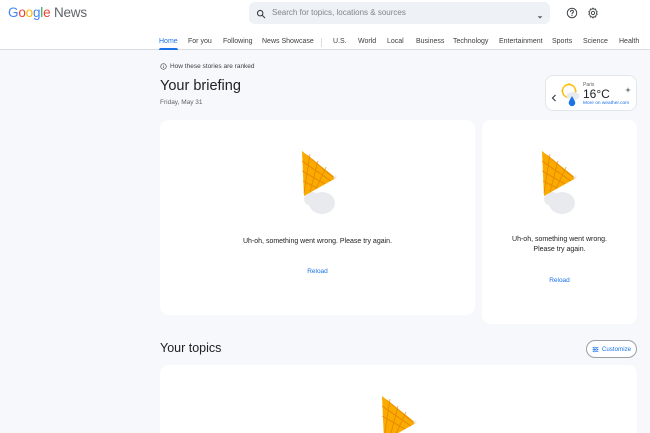 This screenshot has height=433, width=650. I want to click on partly-cloudy-rain-icon, so click(571, 97).